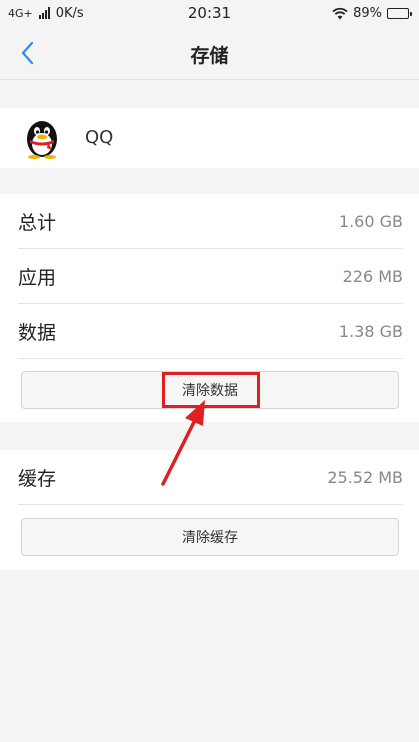  What do you see at coordinates (367, 13) in the screenshot?
I see `battery-percent: 89%` at bounding box center [367, 13].